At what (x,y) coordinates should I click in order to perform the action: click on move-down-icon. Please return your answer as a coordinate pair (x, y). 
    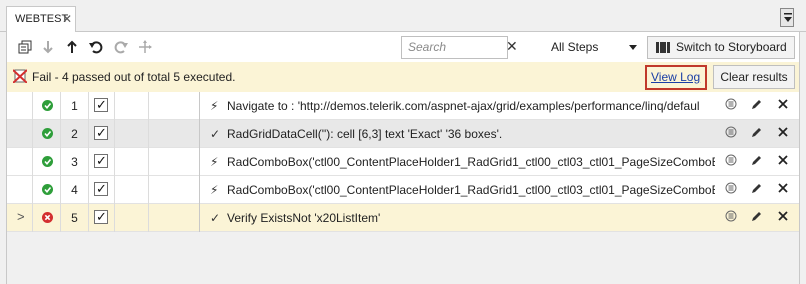
    Looking at the image, I should click on (48, 47).